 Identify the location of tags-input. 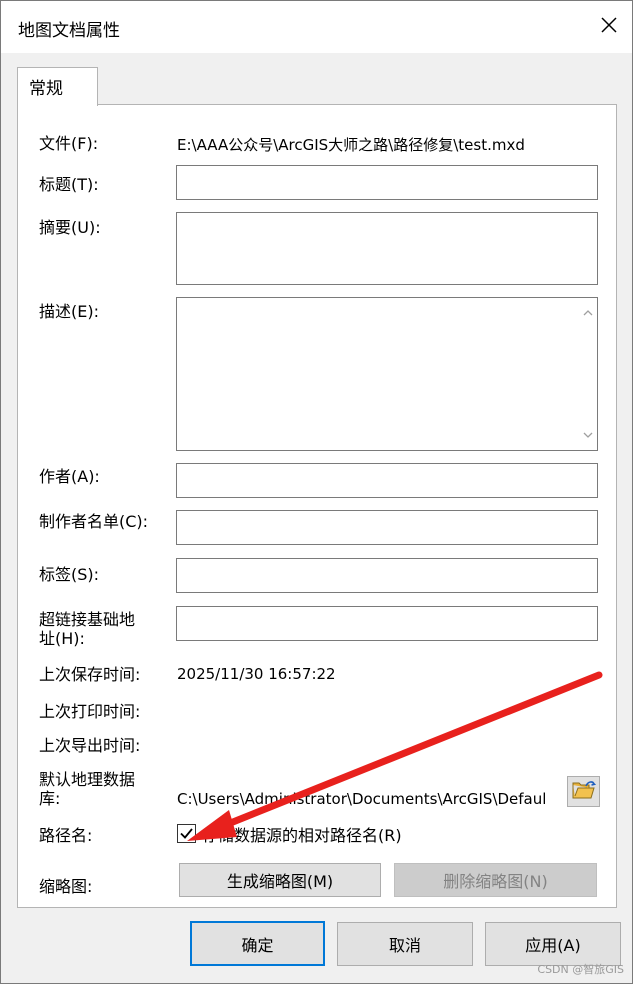
(387, 575).